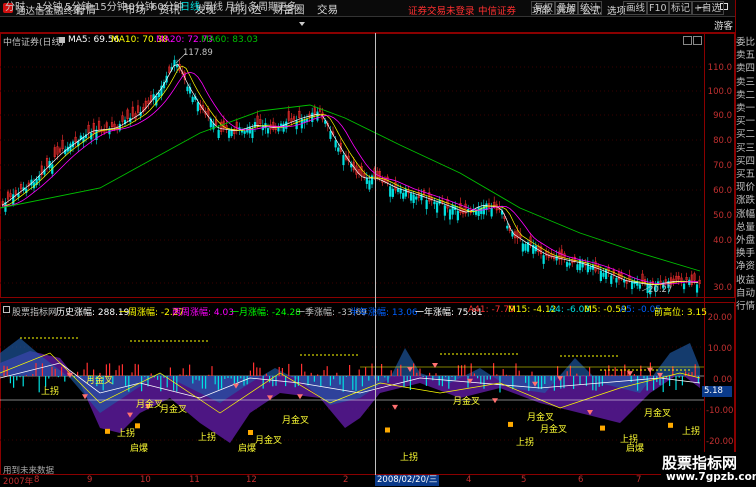 The image size is (756, 487). Describe the element at coordinates (287, 8) in the screenshot. I see `tab-more: 更多` at that location.